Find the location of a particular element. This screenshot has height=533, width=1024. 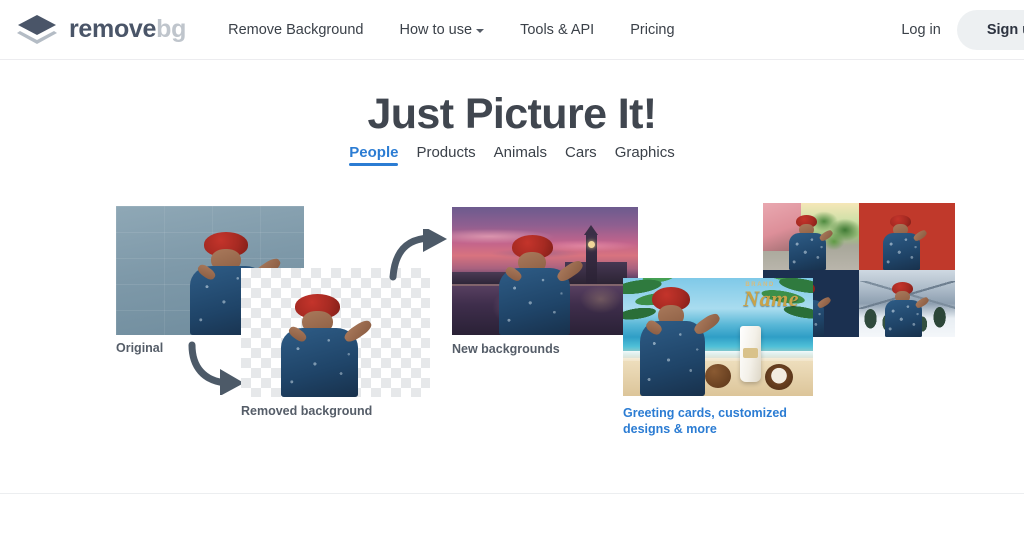

variant-village is located at coordinates (811, 236).